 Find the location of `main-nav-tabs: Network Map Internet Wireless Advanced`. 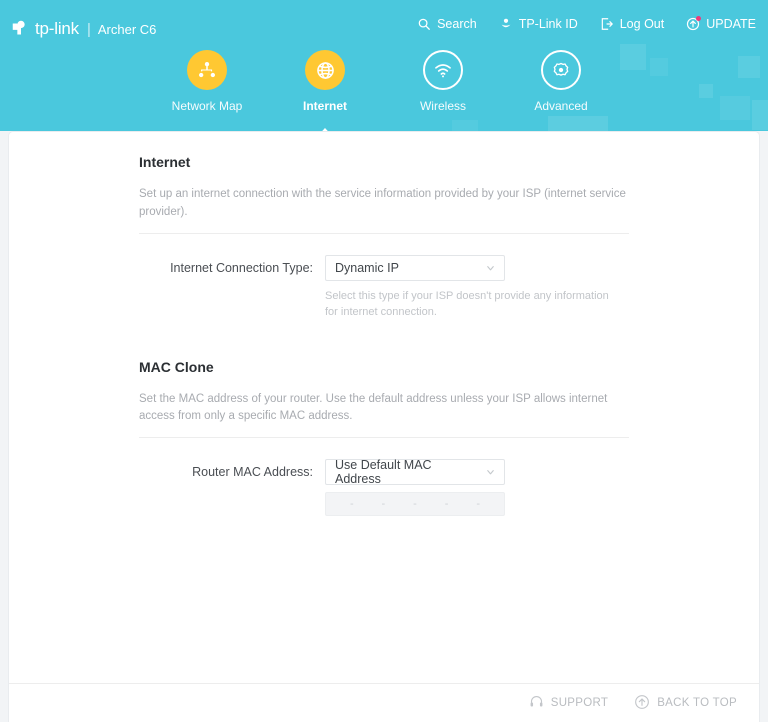

main-nav-tabs: Network Map Internet Wireless Advanced is located at coordinates (384, 90).